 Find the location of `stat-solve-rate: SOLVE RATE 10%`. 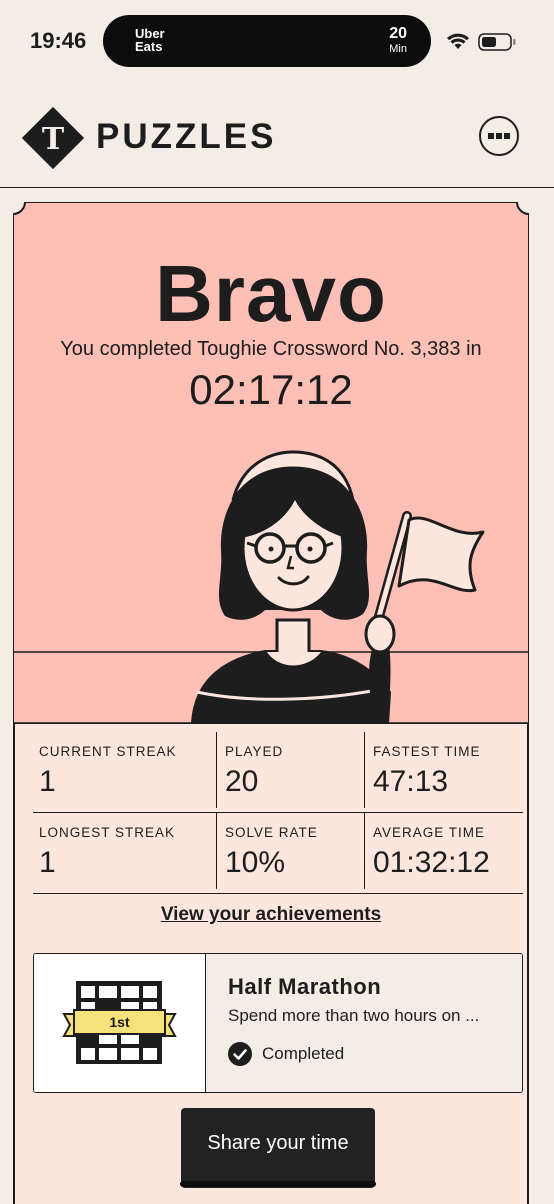

stat-solve-rate: SOLVE RATE 10% is located at coordinates (293, 851).